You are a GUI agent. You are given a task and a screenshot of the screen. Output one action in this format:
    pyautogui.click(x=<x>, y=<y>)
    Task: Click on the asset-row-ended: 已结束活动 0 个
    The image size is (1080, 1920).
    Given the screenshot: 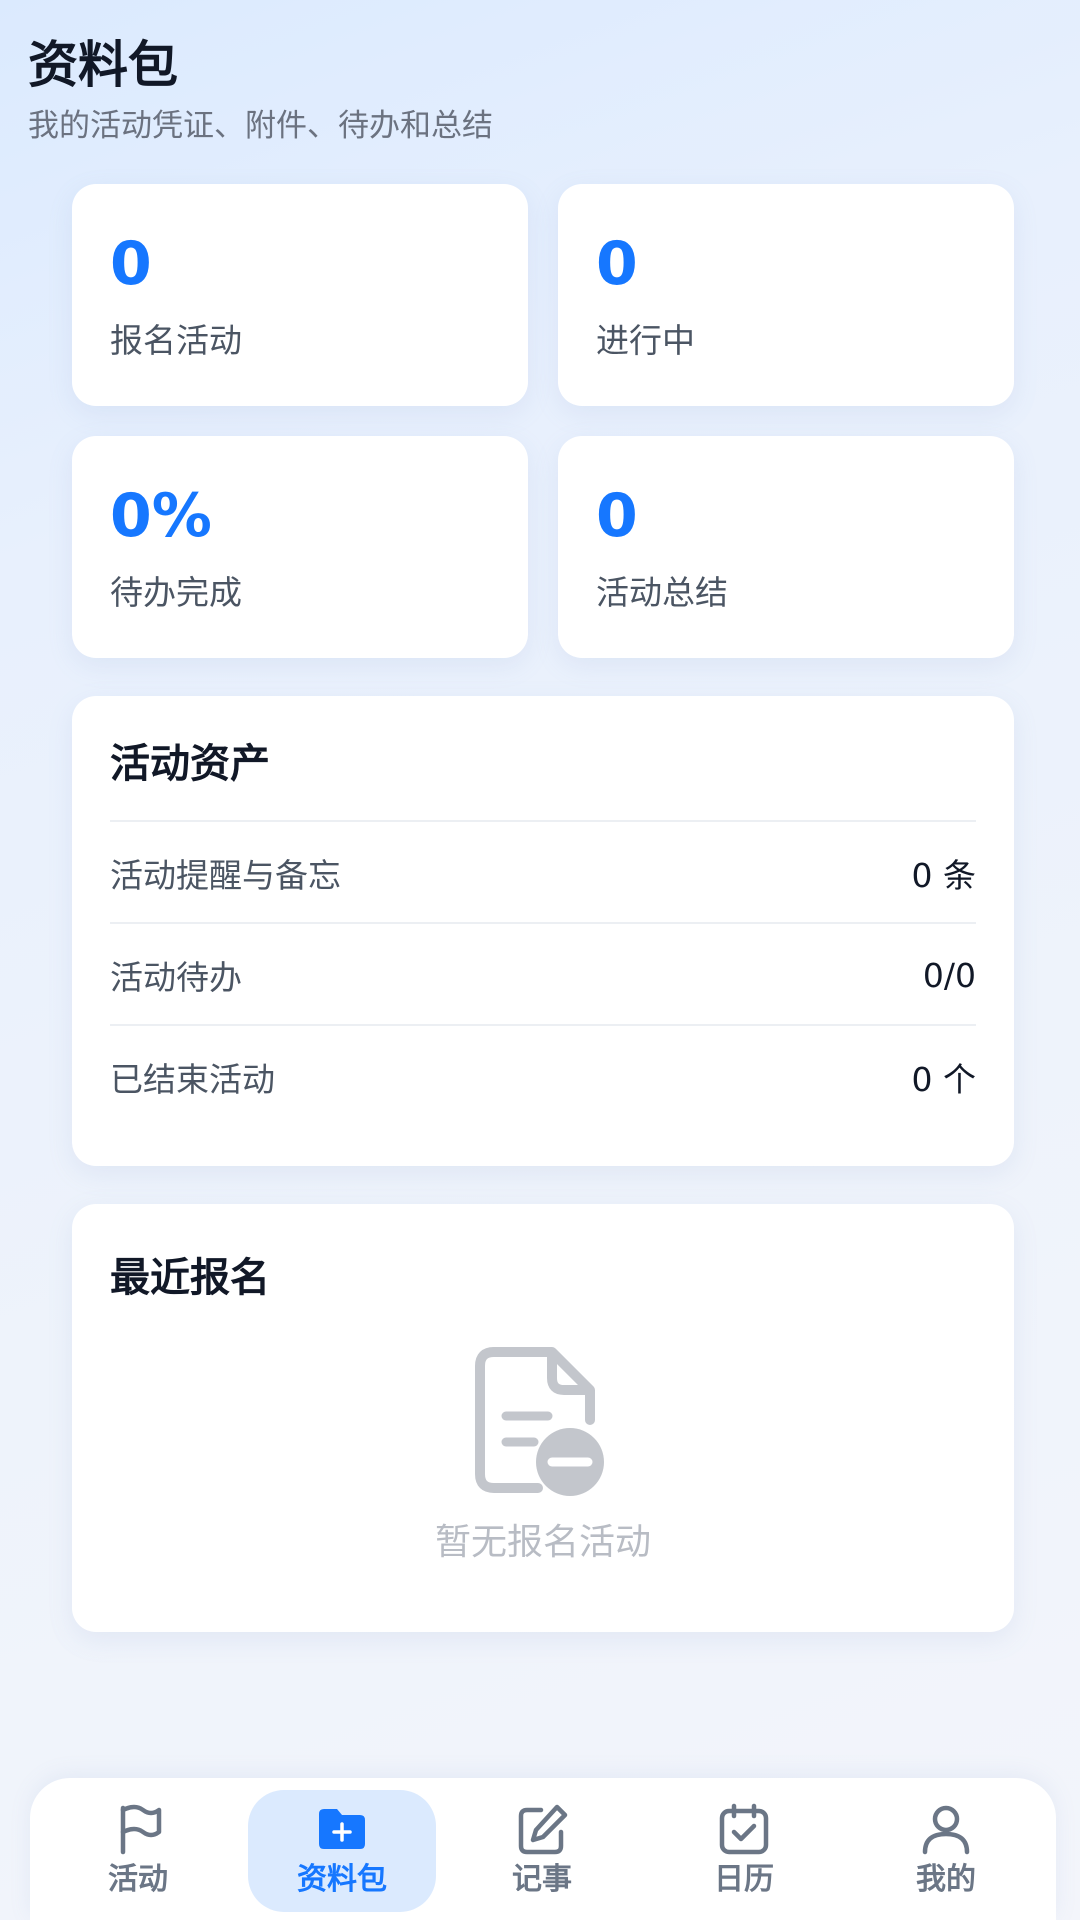 What is the action you would take?
    pyautogui.click(x=543, y=1076)
    